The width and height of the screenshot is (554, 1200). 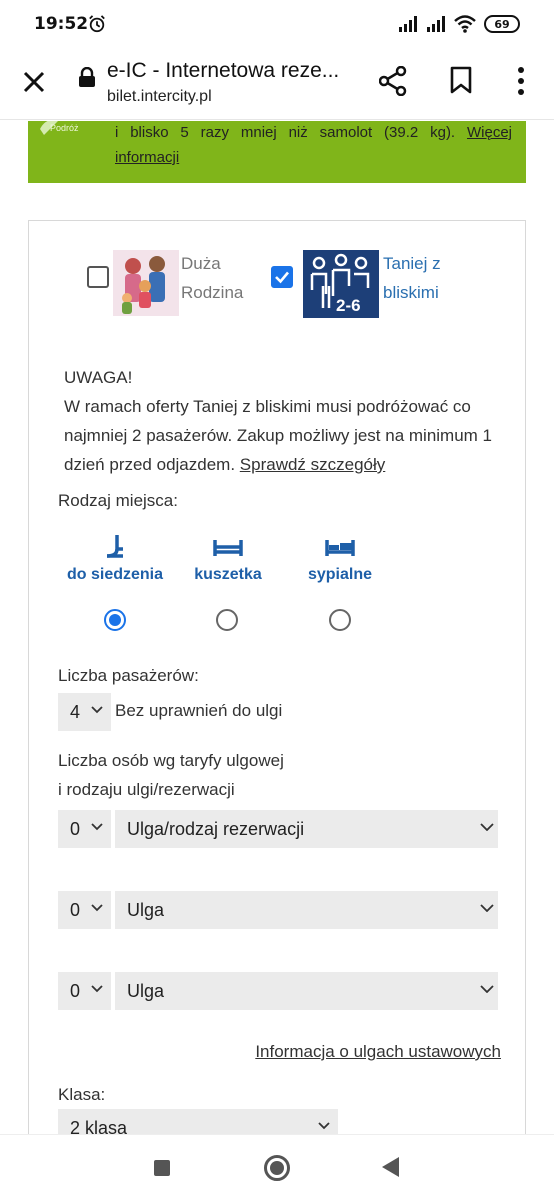 I want to click on cheaper-with-family-label: Taniej z bliskimi, so click(x=412, y=278).